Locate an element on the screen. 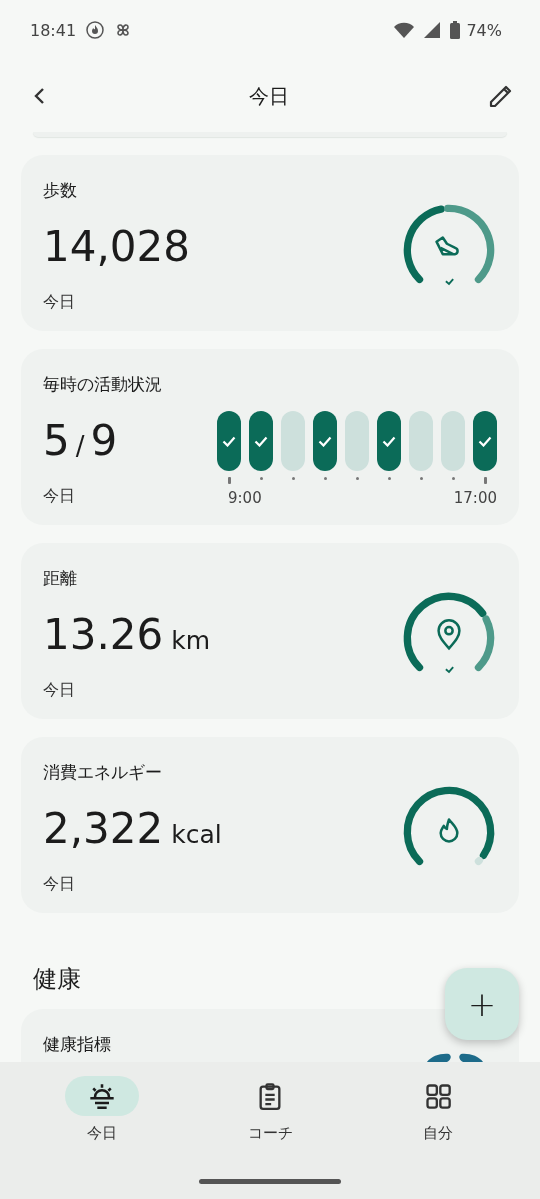  battery-level: 74% is located at coordinates (484, 30).